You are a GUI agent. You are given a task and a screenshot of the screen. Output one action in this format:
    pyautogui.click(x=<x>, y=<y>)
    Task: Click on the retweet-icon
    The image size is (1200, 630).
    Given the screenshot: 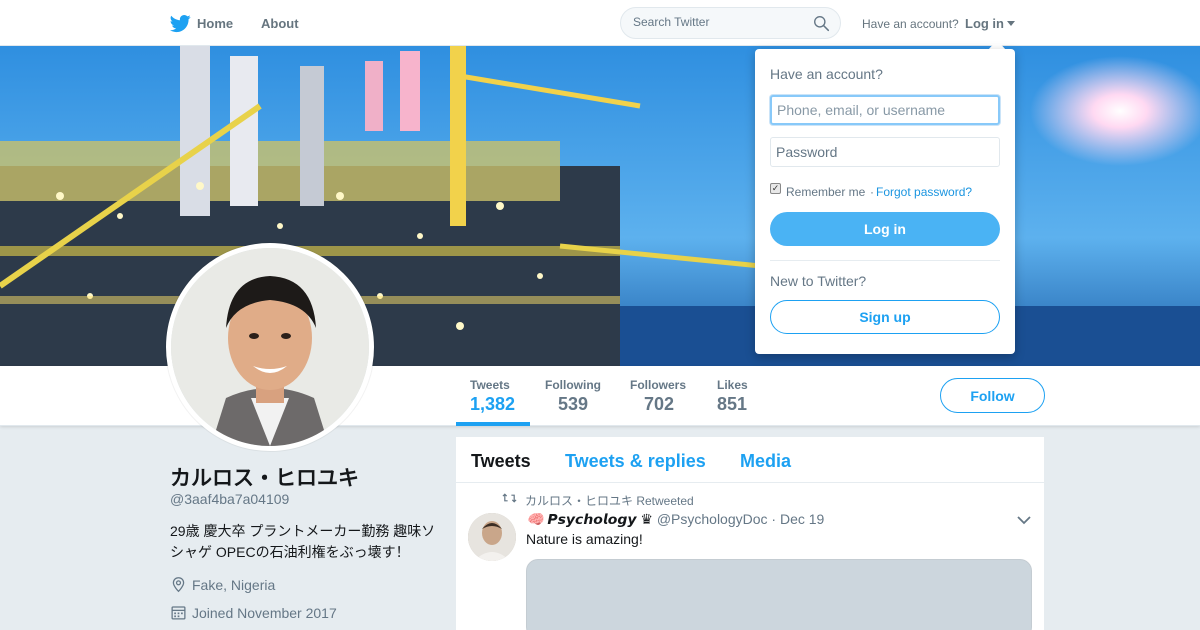 What is the action you would take?
    pyautogui.click(x=509, y=498)
    